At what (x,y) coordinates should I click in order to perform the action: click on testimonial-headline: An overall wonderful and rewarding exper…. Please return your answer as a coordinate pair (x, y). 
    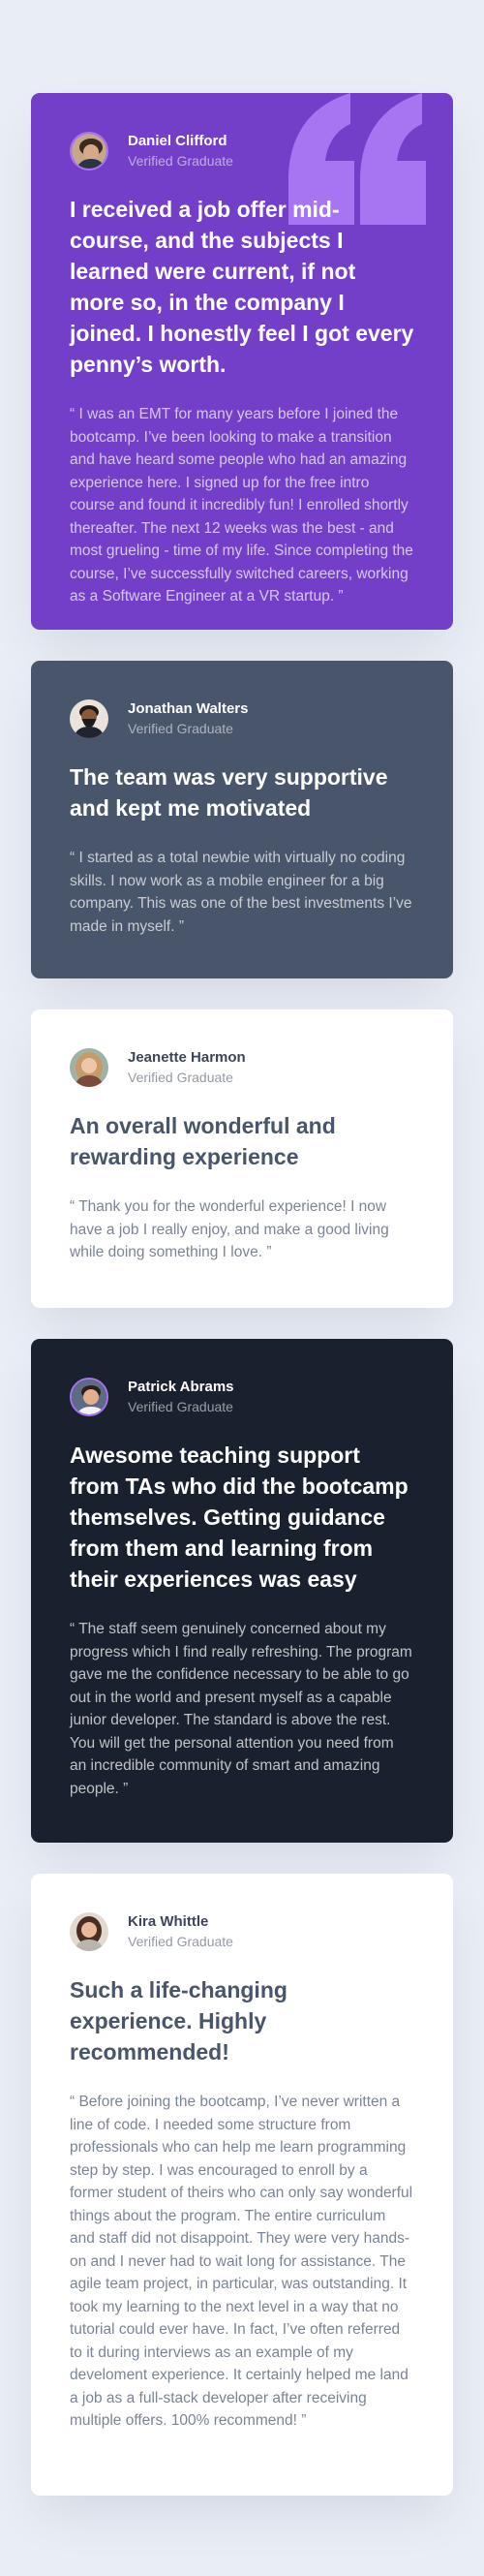
    Looking at the image, I should click on (203, 1141).